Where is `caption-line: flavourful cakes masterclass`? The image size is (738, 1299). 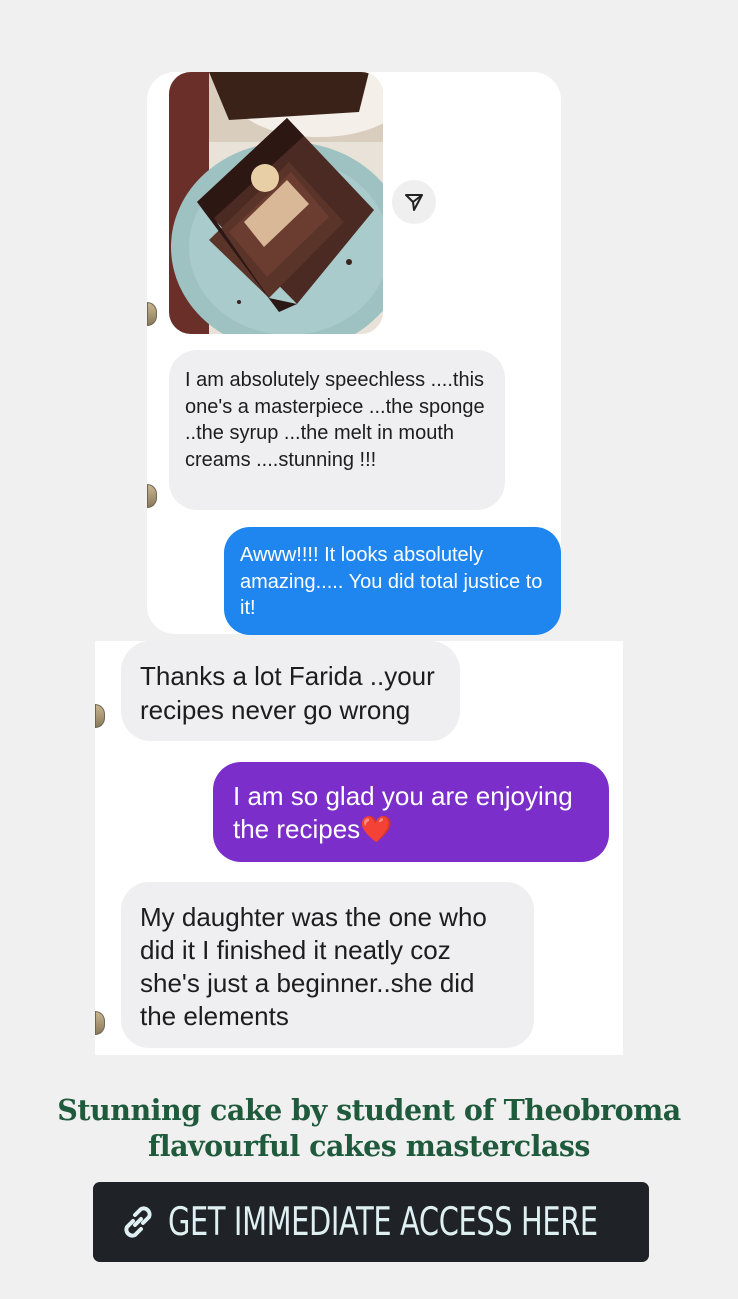
caption-line: flavourful cakes masterclass is located at coordinates (369, 1146).